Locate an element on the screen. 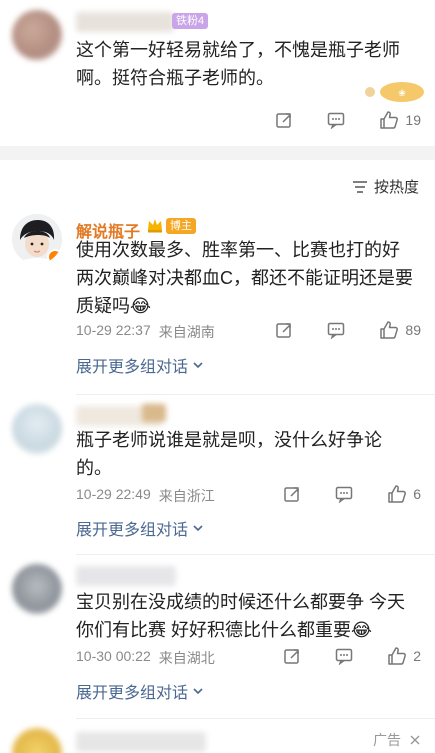  comment-meta: 10-29 22:37 来自湖南 is located at coordinates (145, 332).